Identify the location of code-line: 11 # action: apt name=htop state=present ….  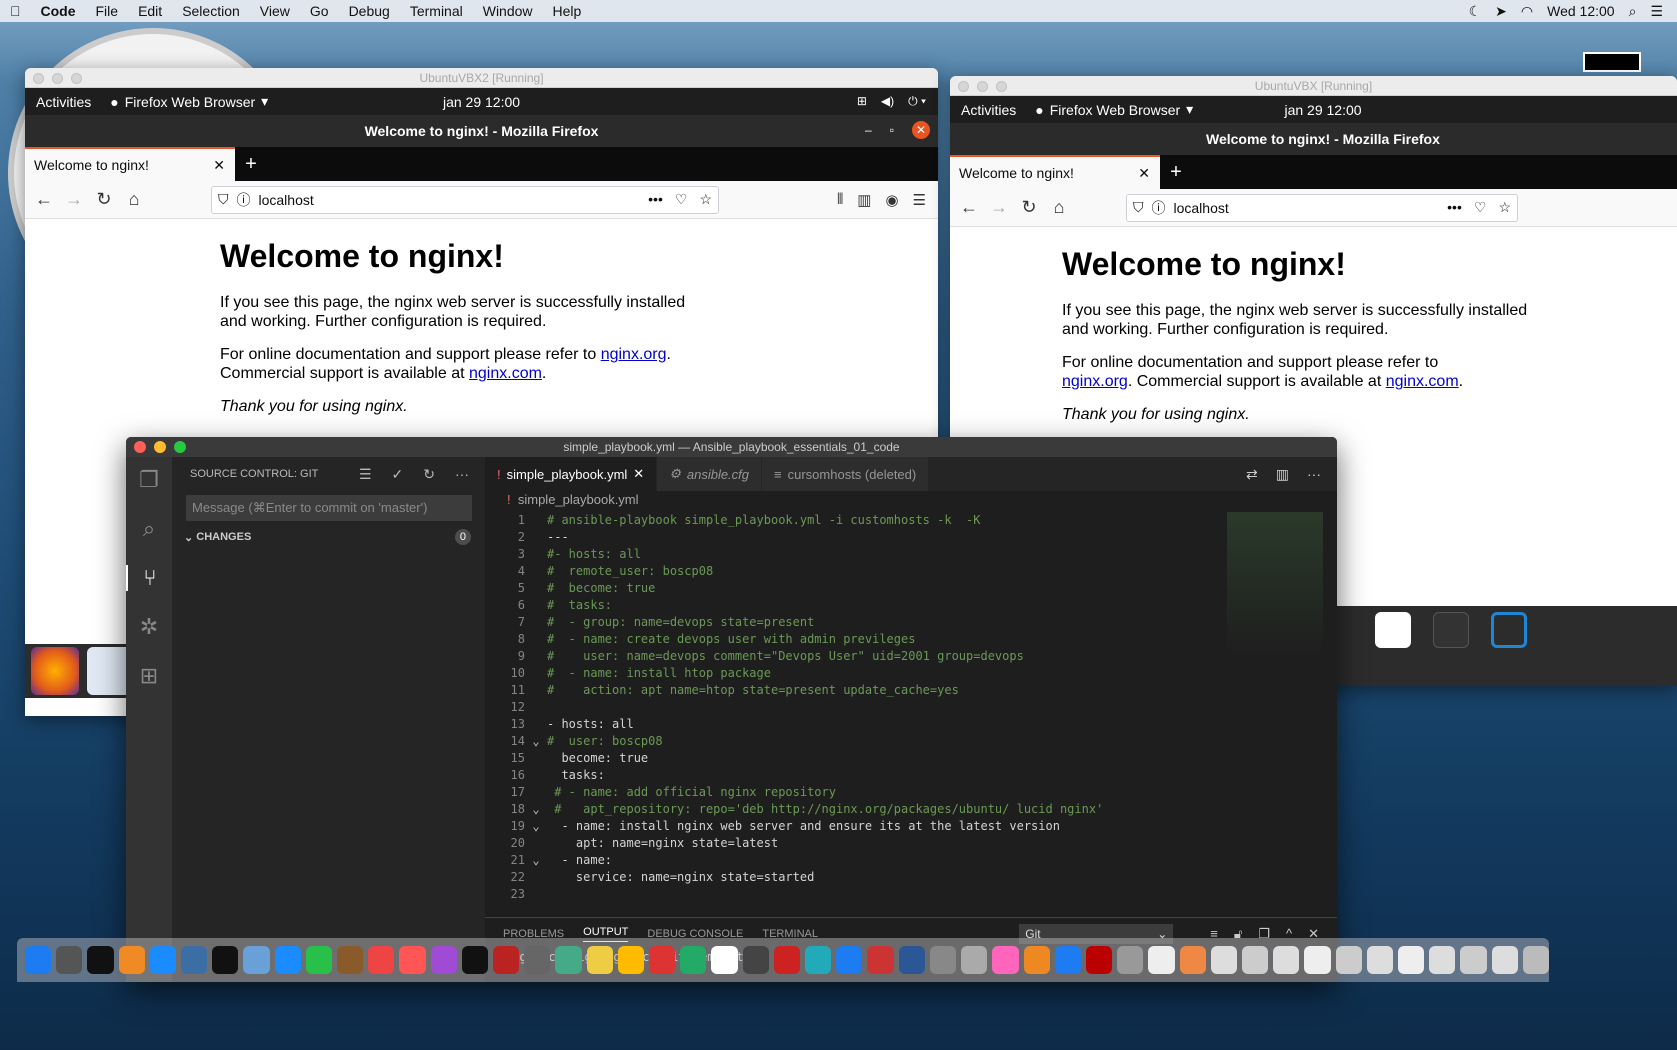
(855, 690).